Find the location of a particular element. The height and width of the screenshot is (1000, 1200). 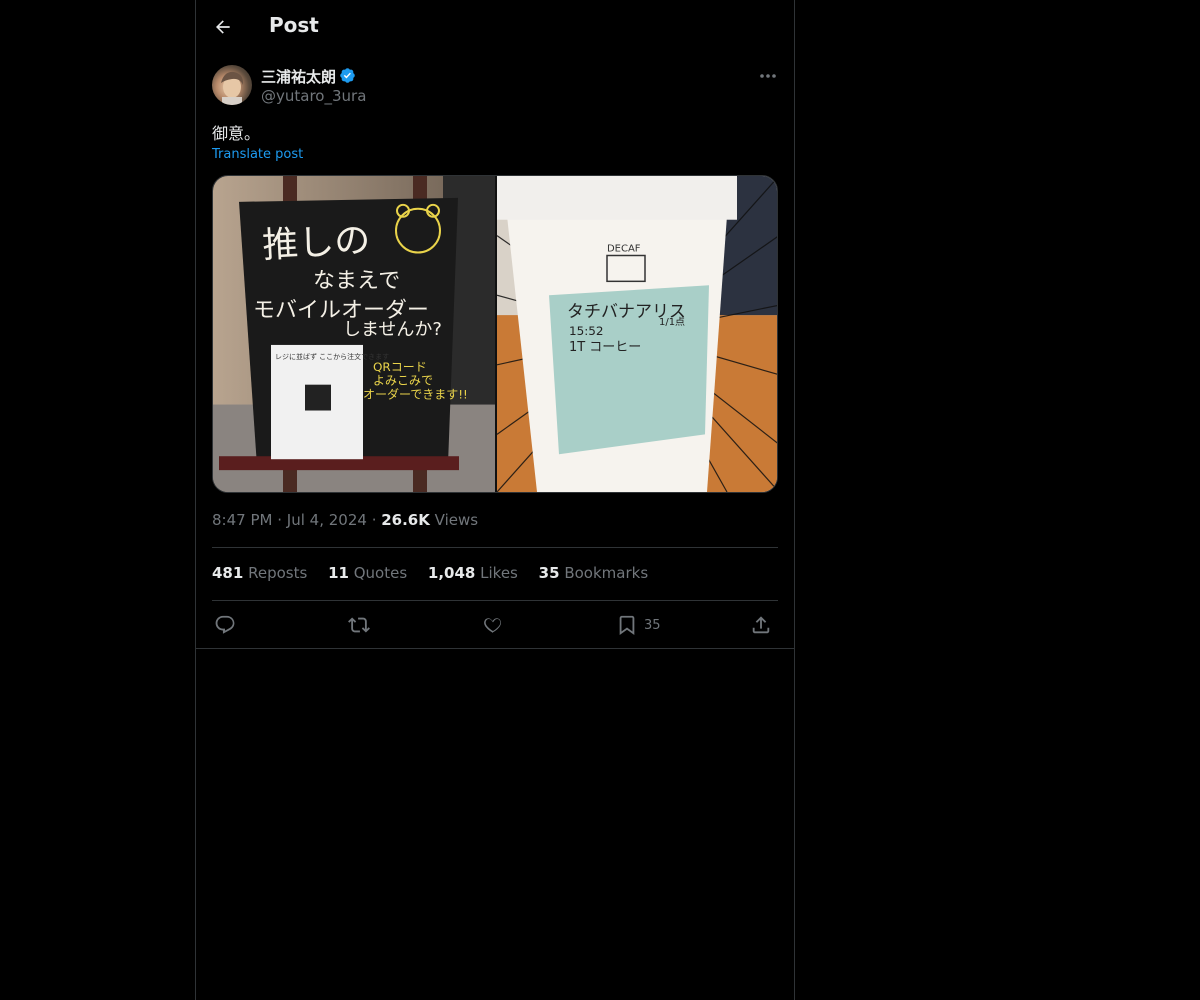

post-meta: 8:47 PM · Jul 4, 2024 · 26.6K Views is located at coordinates (345, 520).